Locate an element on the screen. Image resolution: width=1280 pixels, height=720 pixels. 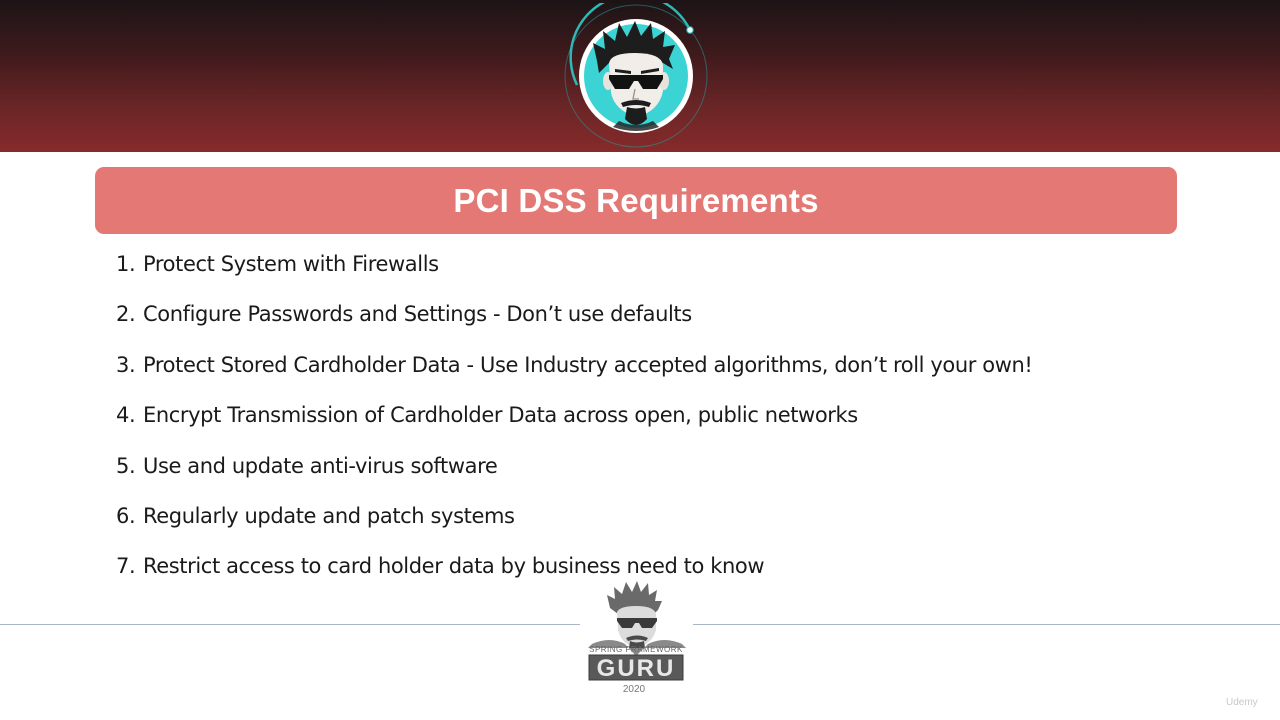
requirement-item: 1. Protect System with Firewalls is located at coordinates (574, 270).